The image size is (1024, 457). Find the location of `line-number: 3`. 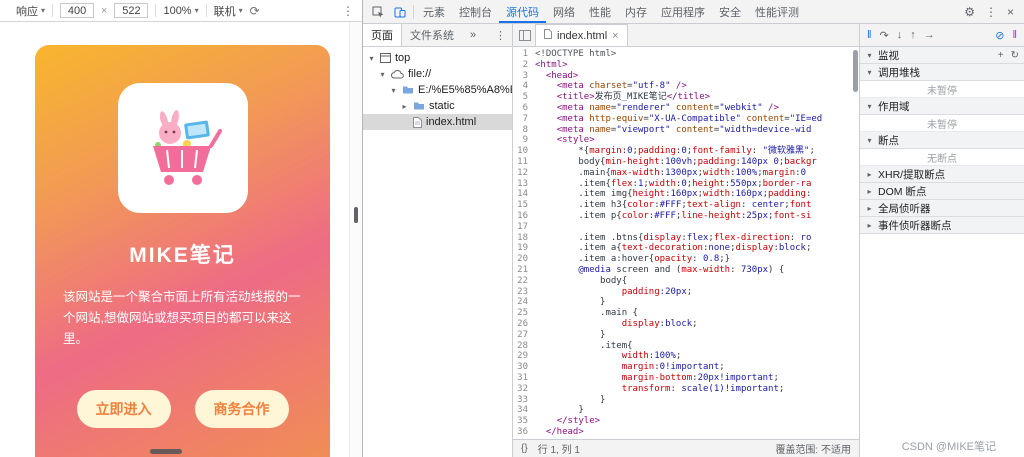

line-number: 3 is located at coordinates (524, 76).